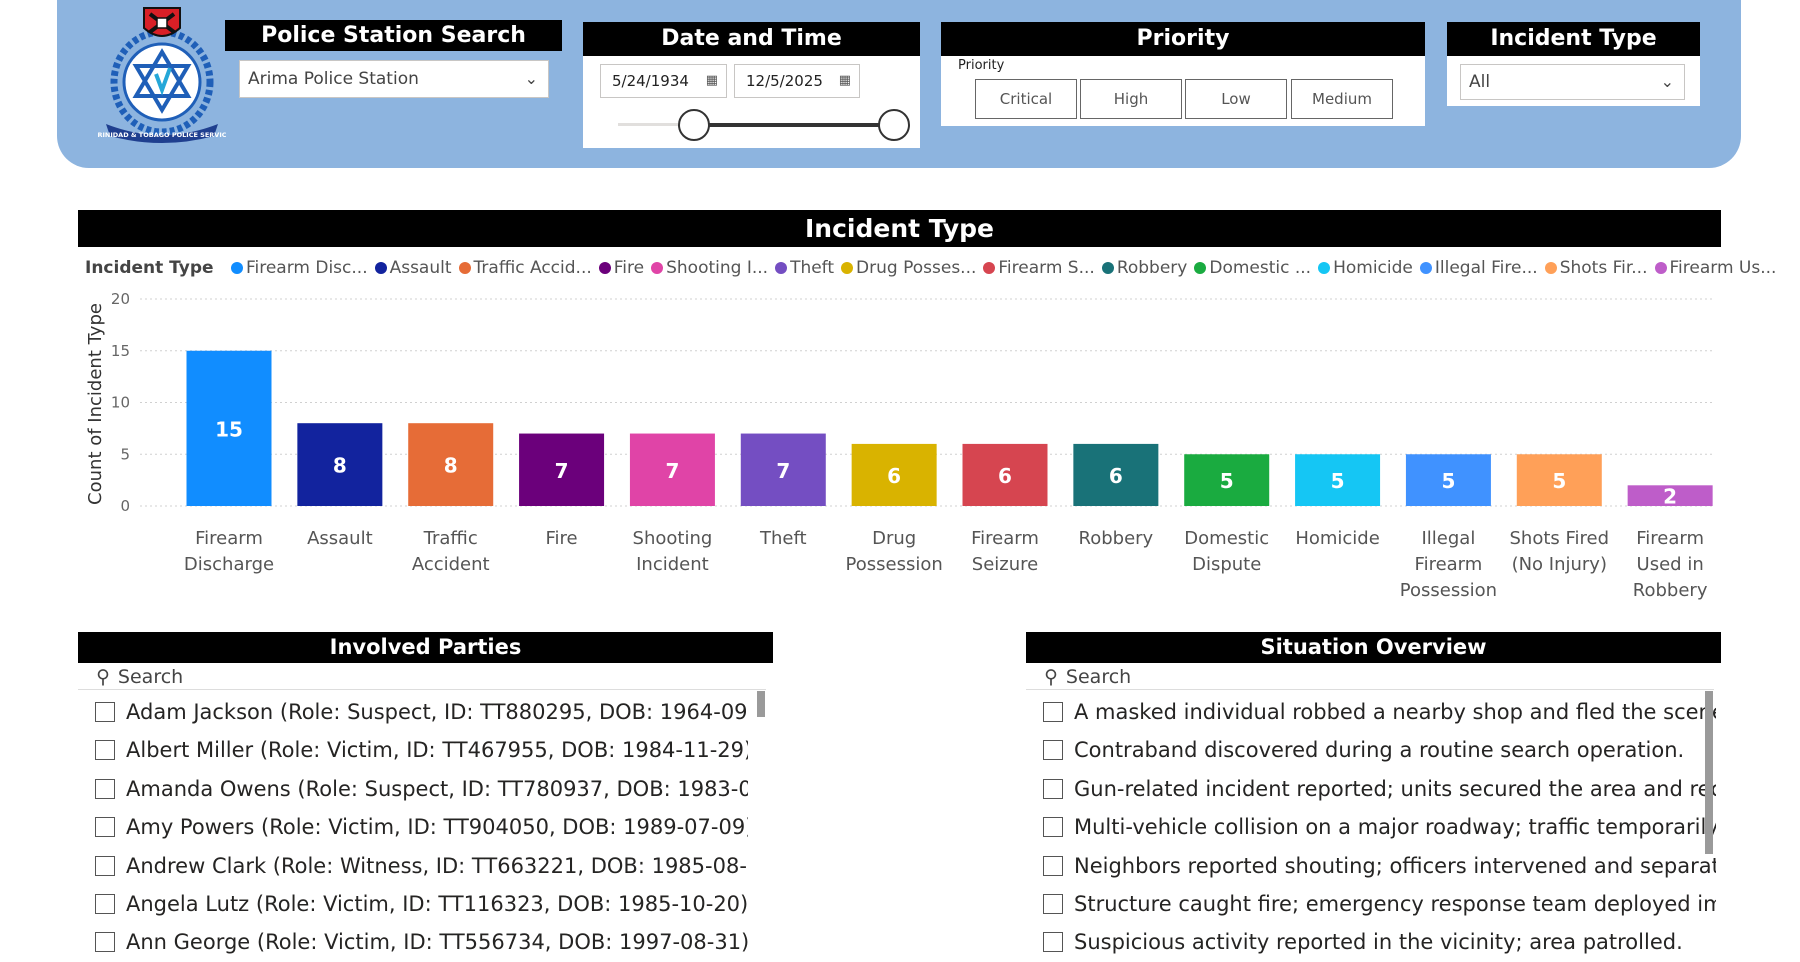 The height and width of the screenshot is (962, 1800). I want to click on y-axis-label: Count of Incident Type, so click(95, 404).